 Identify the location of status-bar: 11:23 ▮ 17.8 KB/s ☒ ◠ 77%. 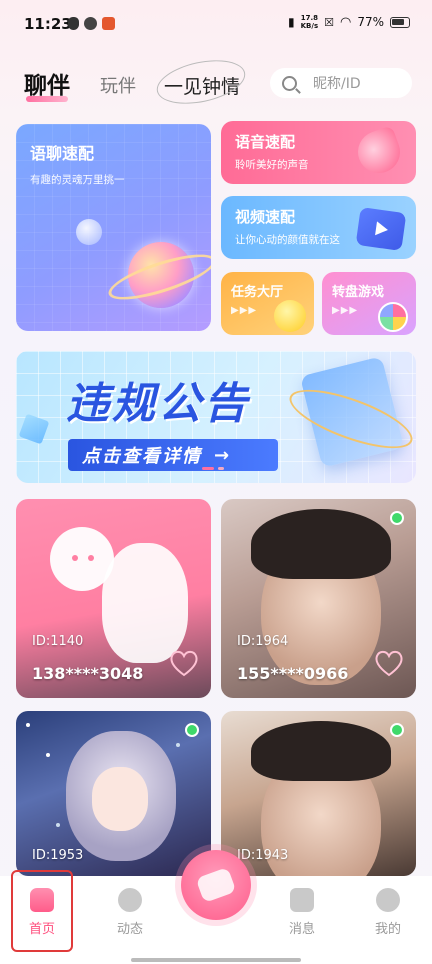
(216, 25).